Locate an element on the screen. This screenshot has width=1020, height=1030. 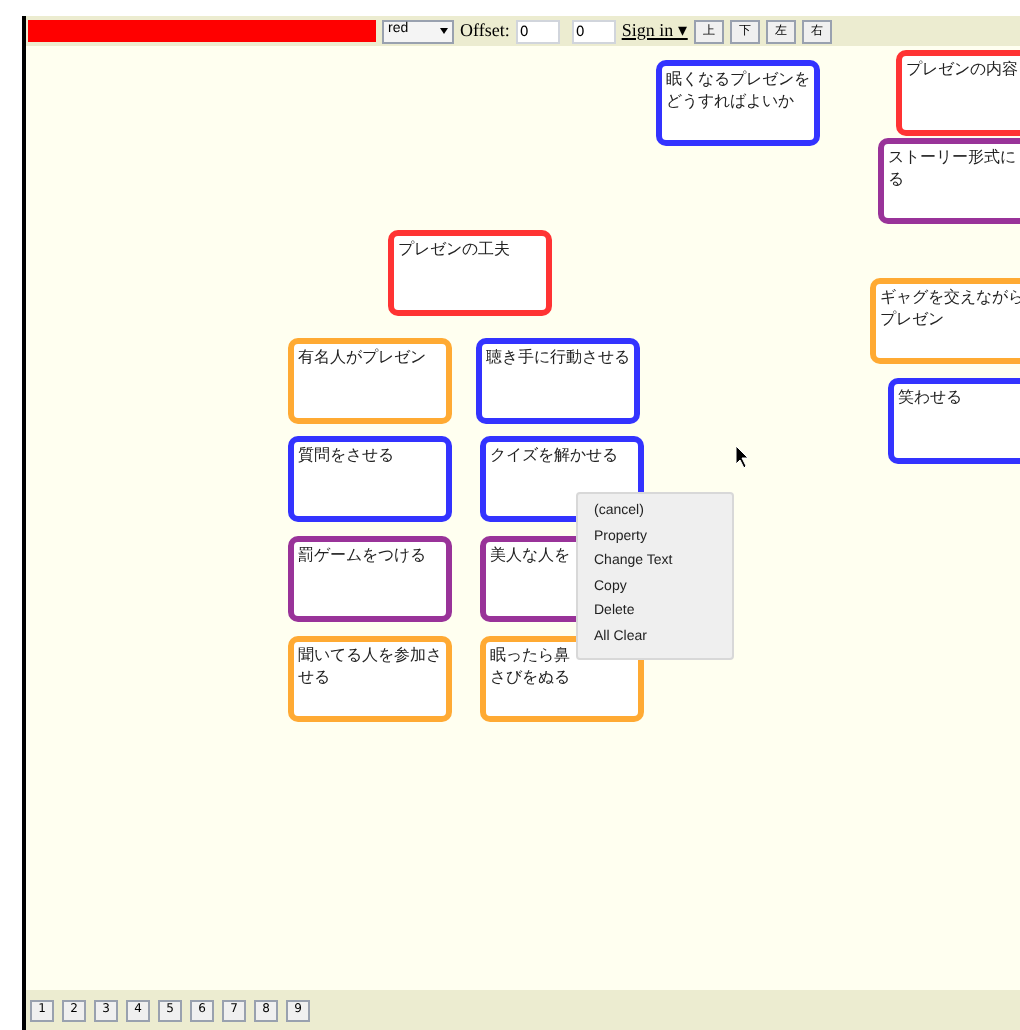
note-card: 罰ゲームをつける is located at coordinates (370, 579).